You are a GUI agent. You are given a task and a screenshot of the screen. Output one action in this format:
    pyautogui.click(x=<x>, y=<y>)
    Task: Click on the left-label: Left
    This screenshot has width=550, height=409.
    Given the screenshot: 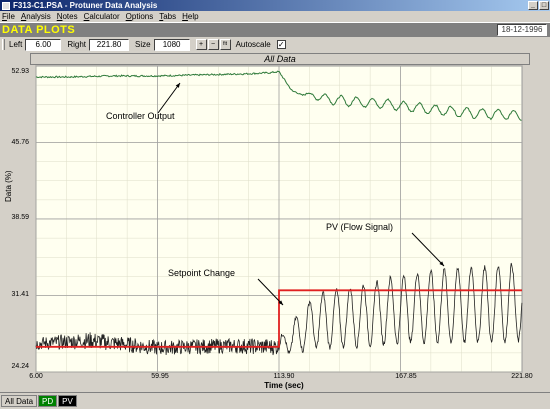 What is the action you would take?
    pyautogui.click(x=16, y=44)
    